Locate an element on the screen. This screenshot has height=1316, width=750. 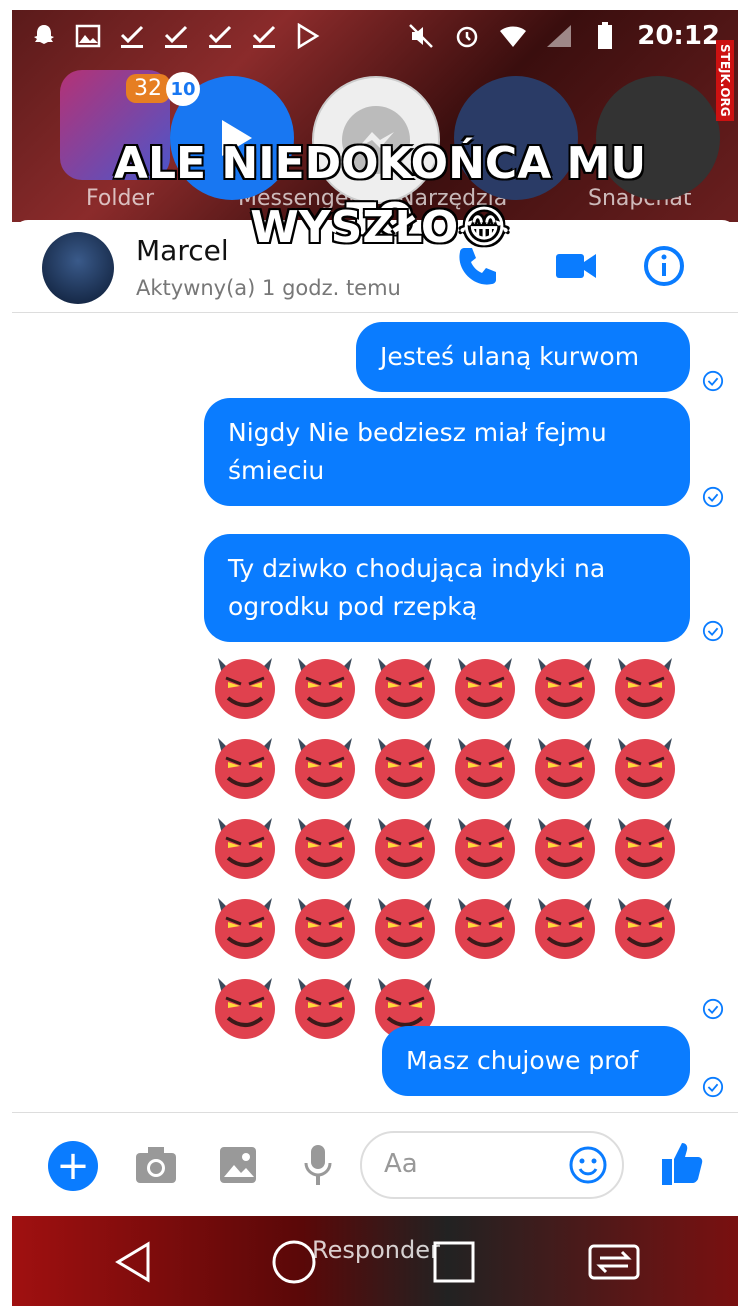
clock: 20:12 is located at coordinates (678, 36).